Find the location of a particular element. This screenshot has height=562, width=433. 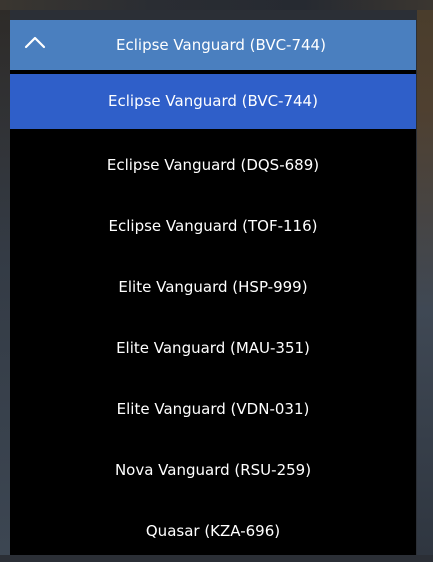

dropdown-header: Eclipse Vanguard (BVC-744) is located at coordinates (213, 45).